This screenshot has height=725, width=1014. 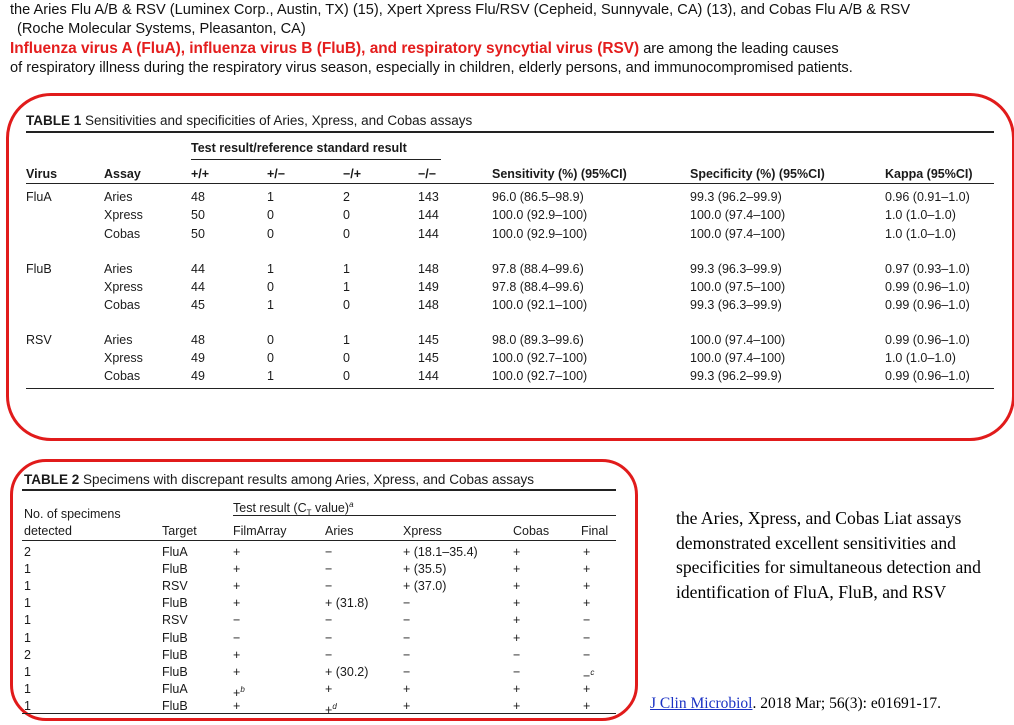 I want to click on table1-group-header: Test result/reference standard result, so click(x=299, y=148).